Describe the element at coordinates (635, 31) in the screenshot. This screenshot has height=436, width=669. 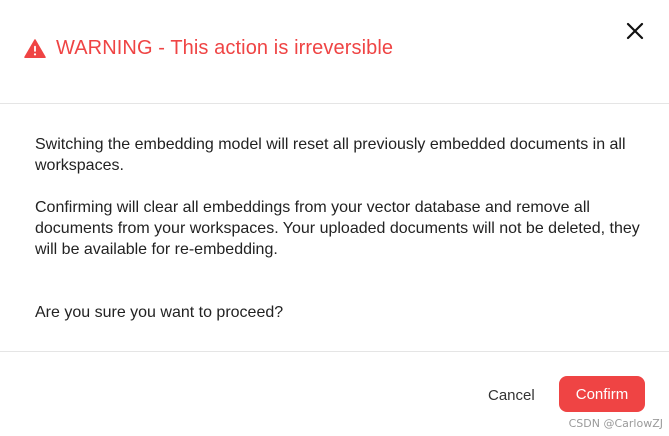
I see `close-icon` at that location.